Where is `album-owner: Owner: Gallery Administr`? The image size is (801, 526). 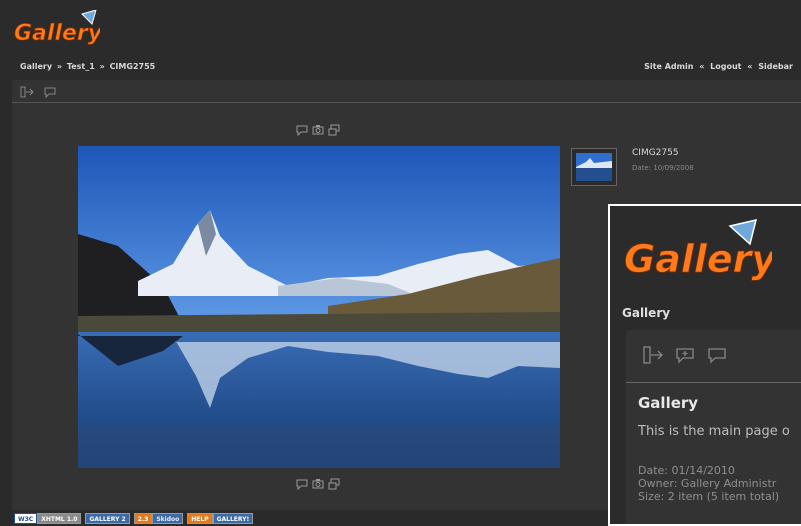 album-owner: Owner: Gallery Administr is located at coordinates (707, 483).